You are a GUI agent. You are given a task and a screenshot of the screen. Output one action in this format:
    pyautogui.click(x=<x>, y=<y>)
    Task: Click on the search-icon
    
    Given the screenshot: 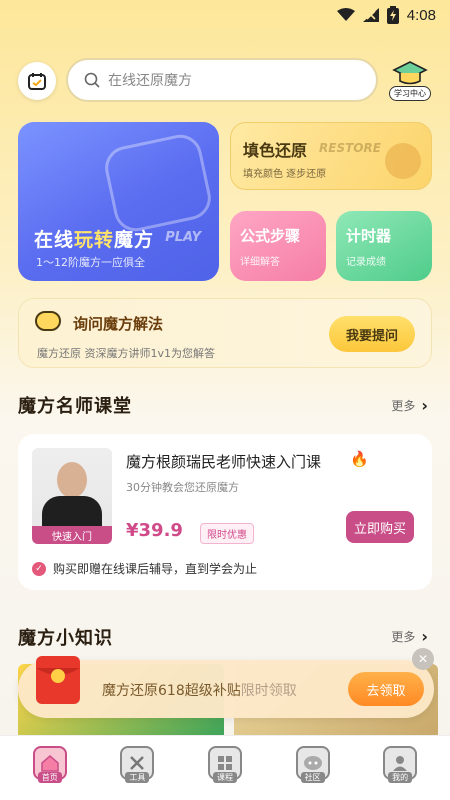 What is the action you would take?
    pyautogui.click(x=92, y=80)
    